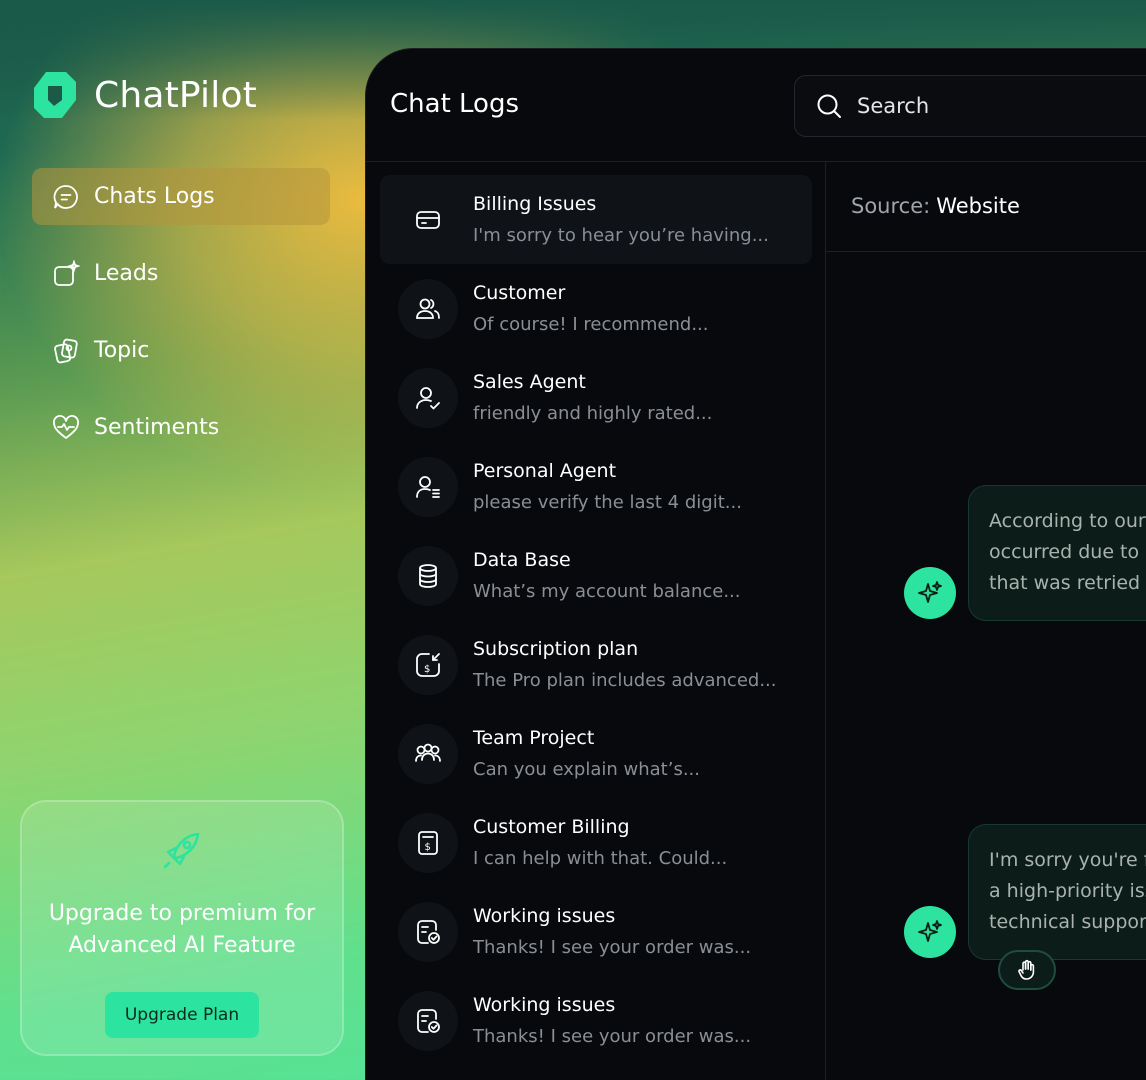 The width and height of the screenshot is (1146, 1080). I want to click on message-line: a high-priority issu, so click(1067, 891).